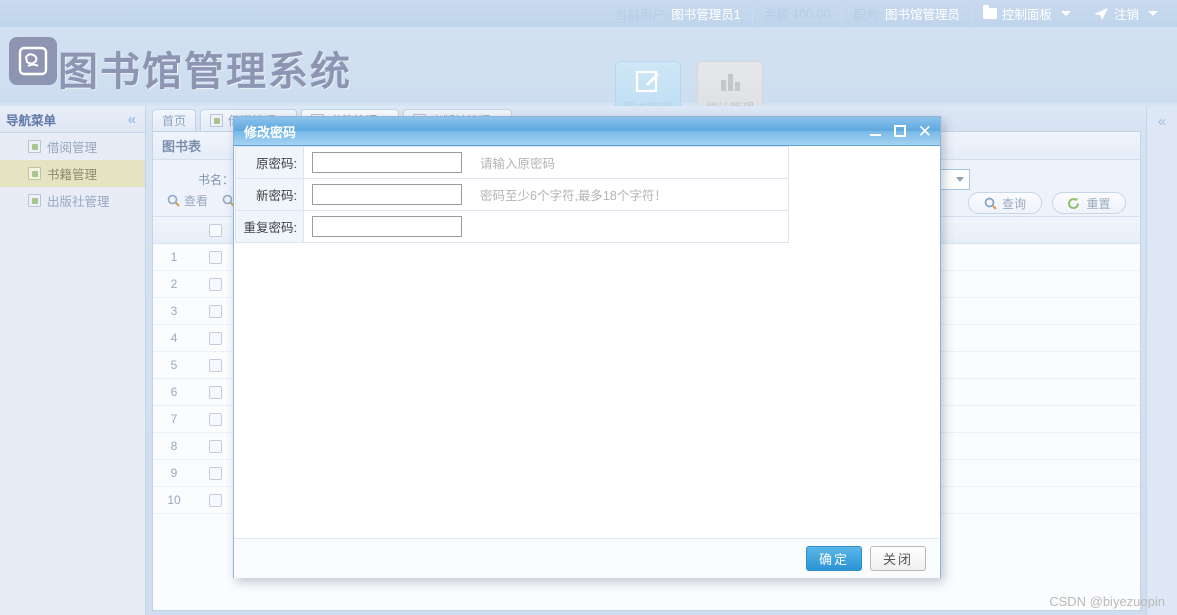 Image resolution: width=1177 pixels, height=615 pixels. I want to click on sidebar-title: 导航菜单, so click(31, 120).